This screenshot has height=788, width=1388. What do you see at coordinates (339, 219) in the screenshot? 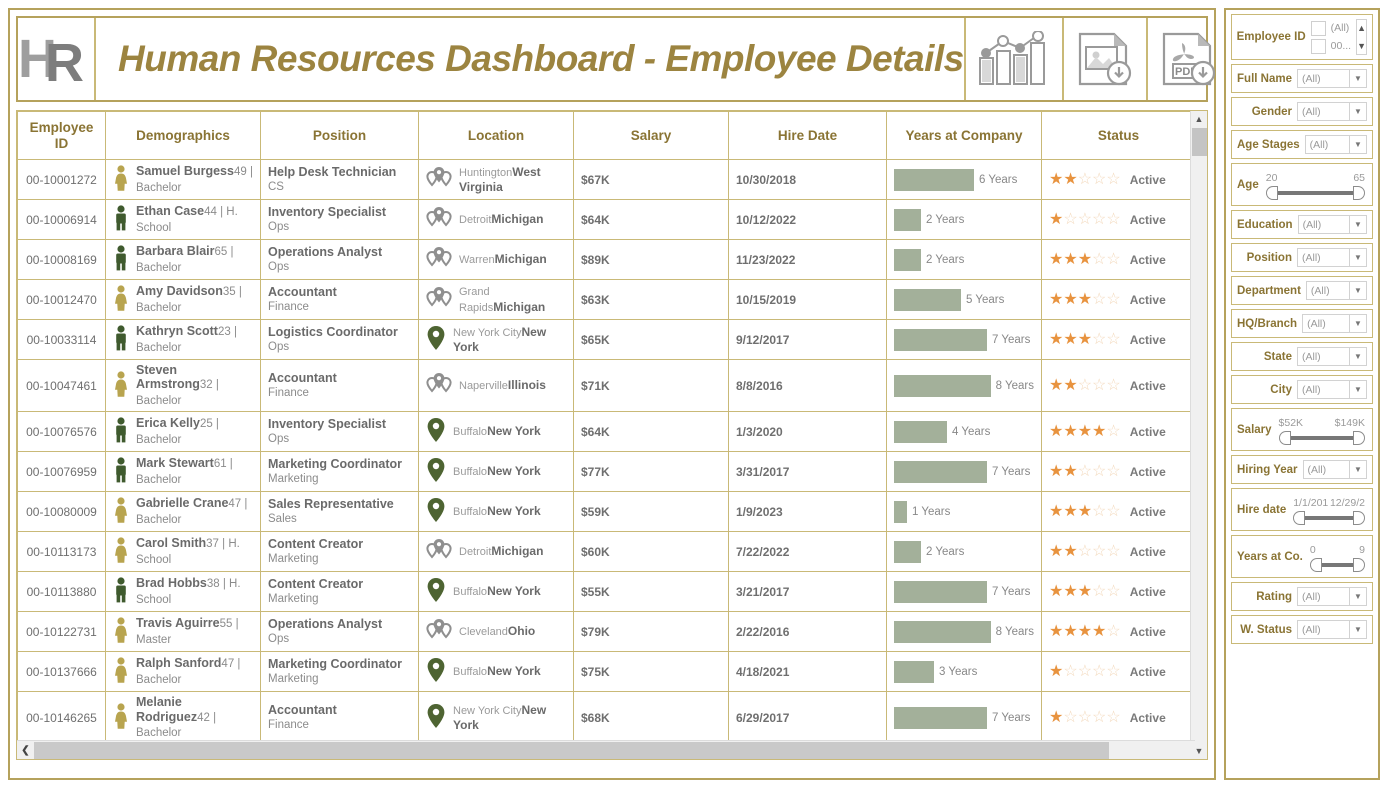
I see `cell-position: Inventory Specialist Ops` at bounding box center [339, 219].